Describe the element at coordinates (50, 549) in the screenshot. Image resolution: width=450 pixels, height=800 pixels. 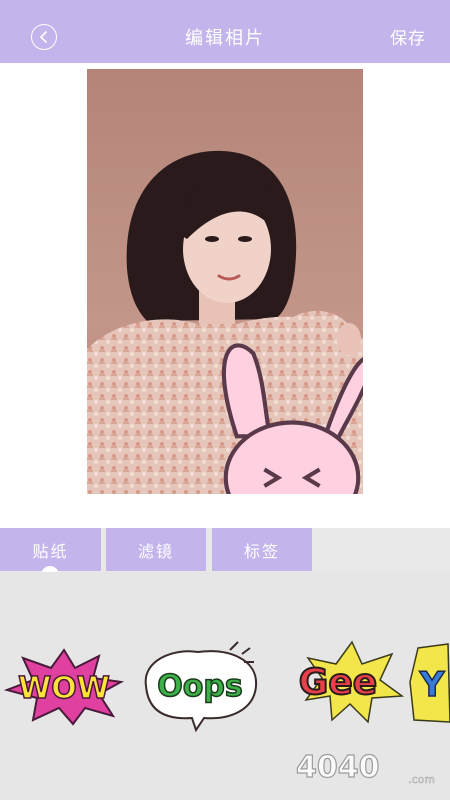
I see `tab-stickers: 贴纸` at that location.